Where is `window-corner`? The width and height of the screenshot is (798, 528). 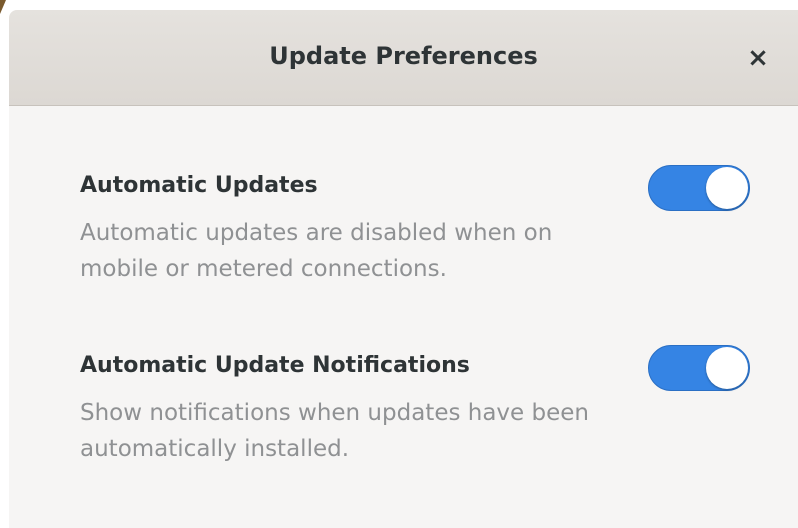
window-corner is located at coordinates (3, 7).